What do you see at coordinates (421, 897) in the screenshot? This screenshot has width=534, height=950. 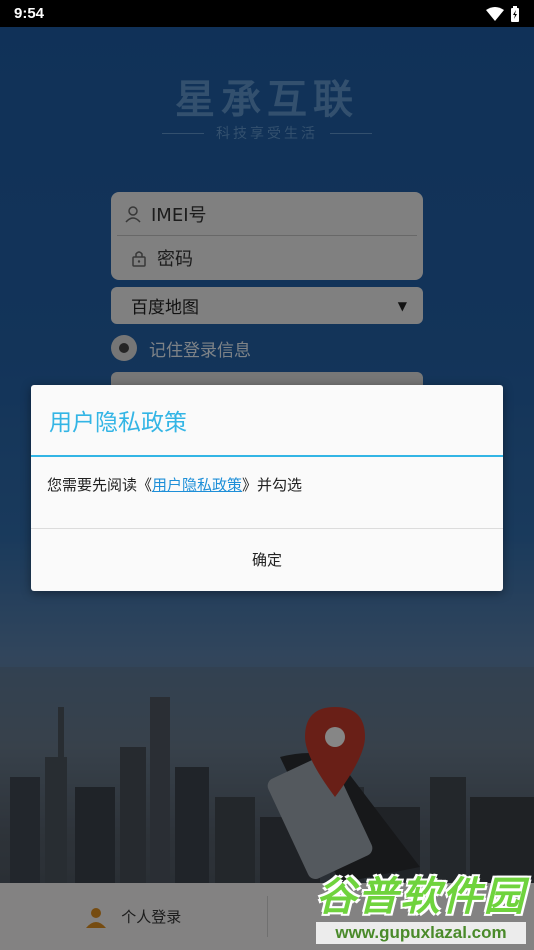 I see `watermark-brand: 谷普软件园` at bounding box center [421, 897].